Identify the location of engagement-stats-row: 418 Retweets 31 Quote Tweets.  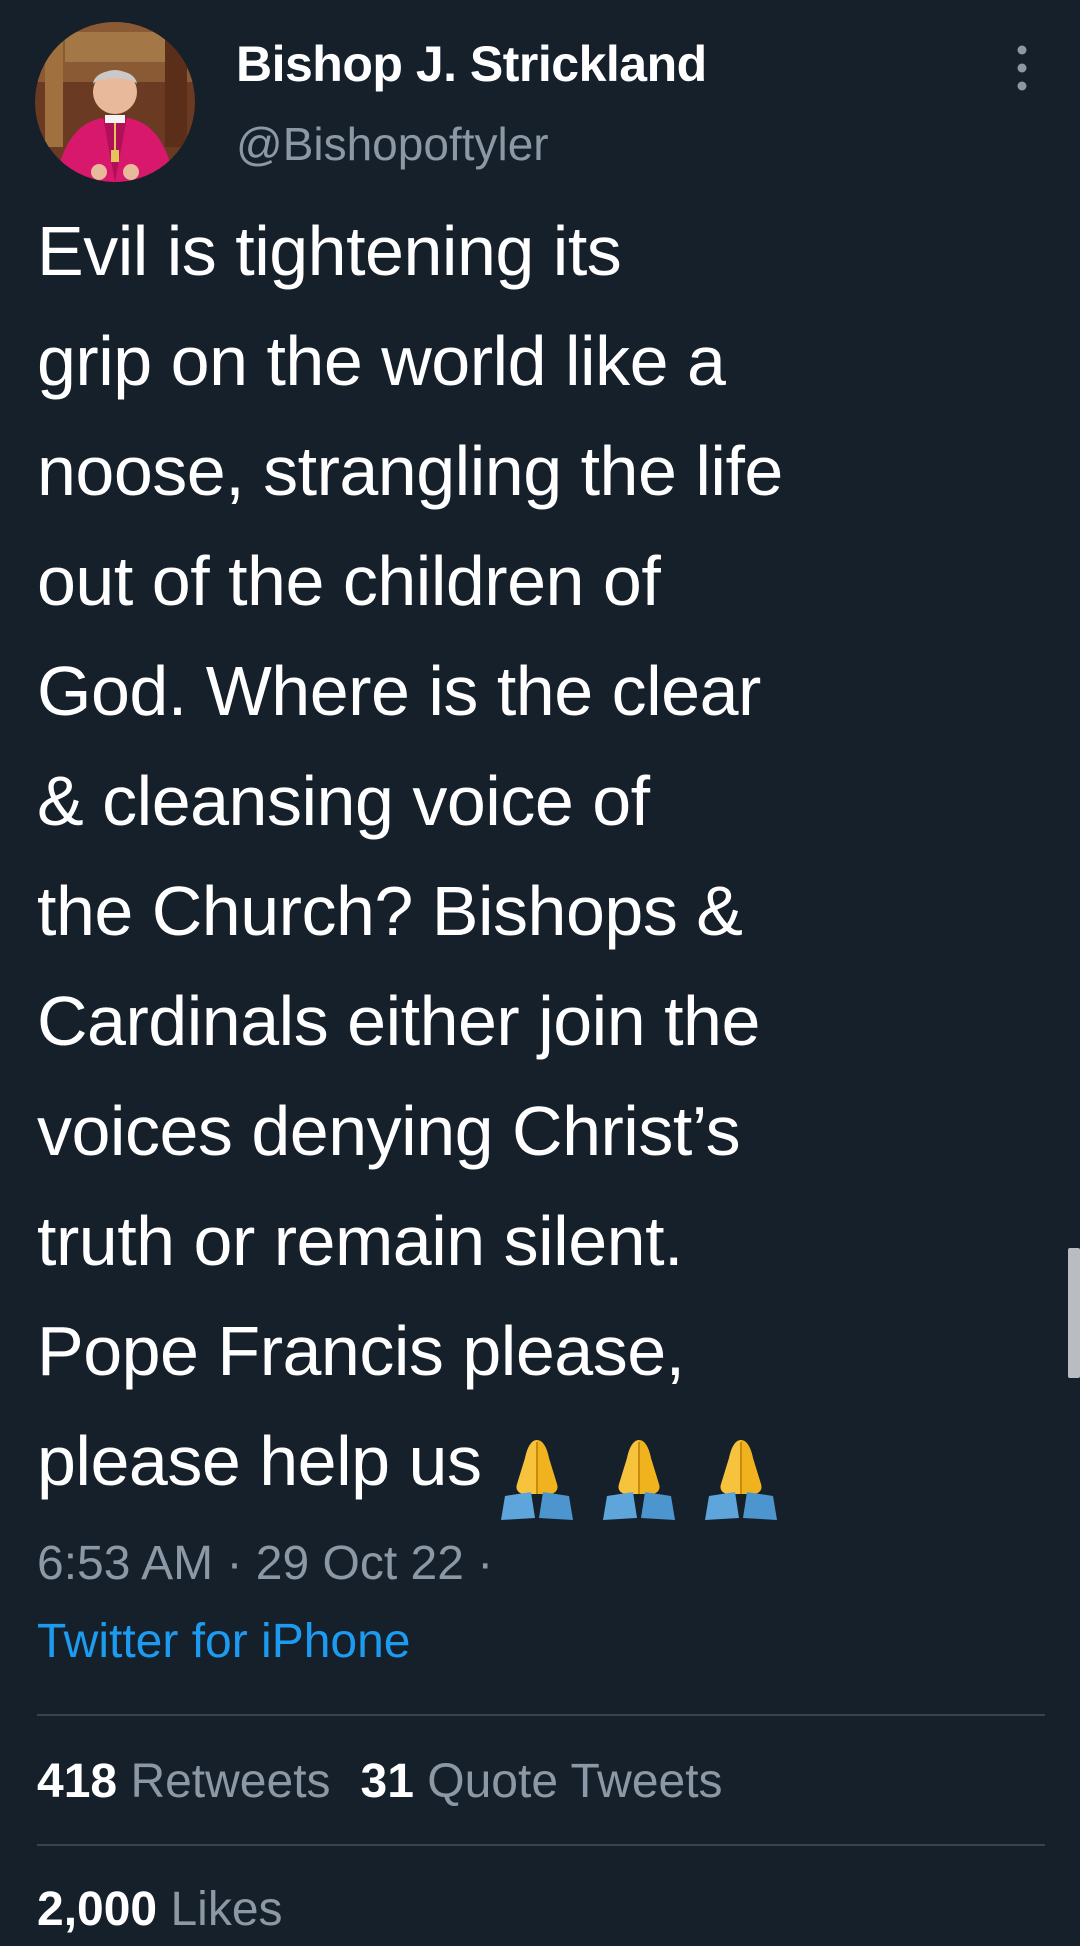
(395, 1782).